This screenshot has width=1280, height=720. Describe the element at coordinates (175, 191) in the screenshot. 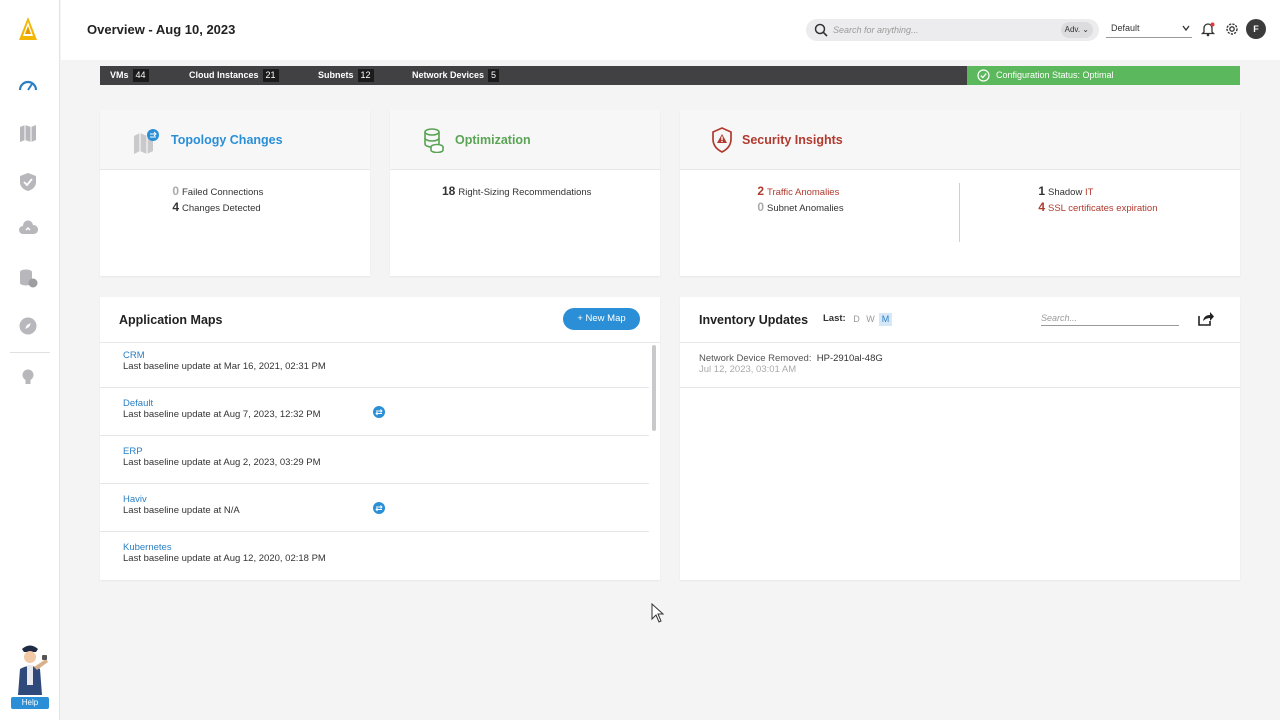

I see `metric-value: 0` at that location.